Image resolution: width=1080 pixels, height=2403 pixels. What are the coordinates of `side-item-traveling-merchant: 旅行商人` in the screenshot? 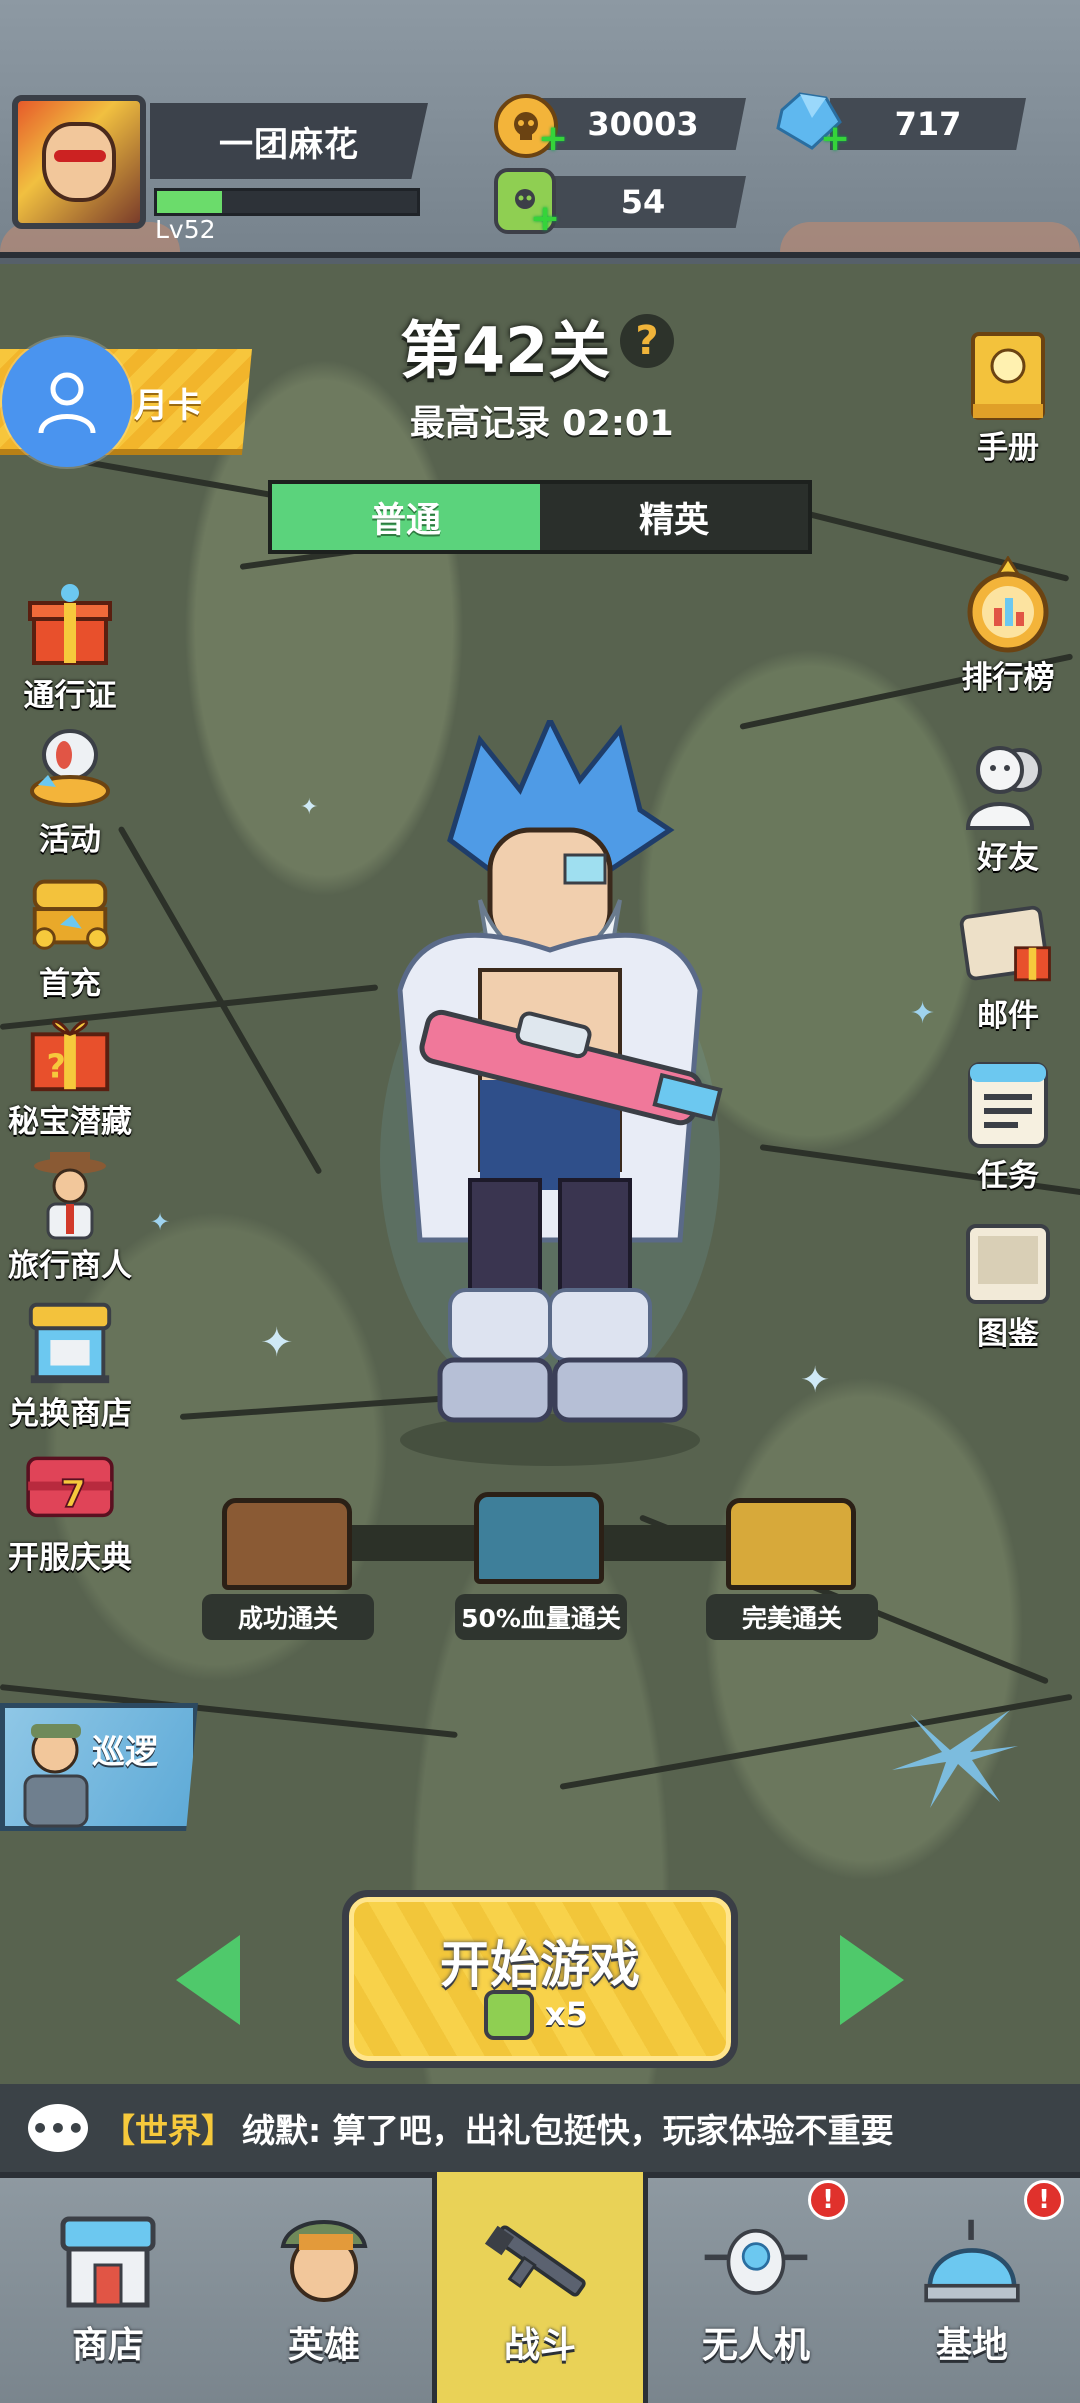 It's located at (70, 1216).